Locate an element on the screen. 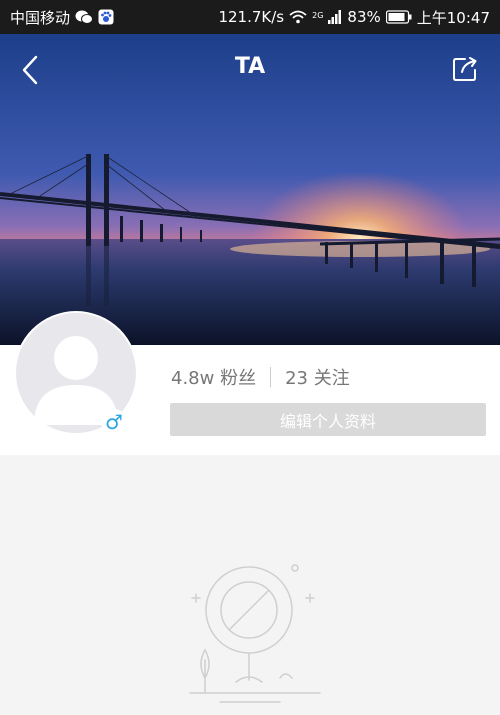 Image resolution: width=500 pixels, height=715 pixels. chevron-left-icon is located at coordinates (30, 70).